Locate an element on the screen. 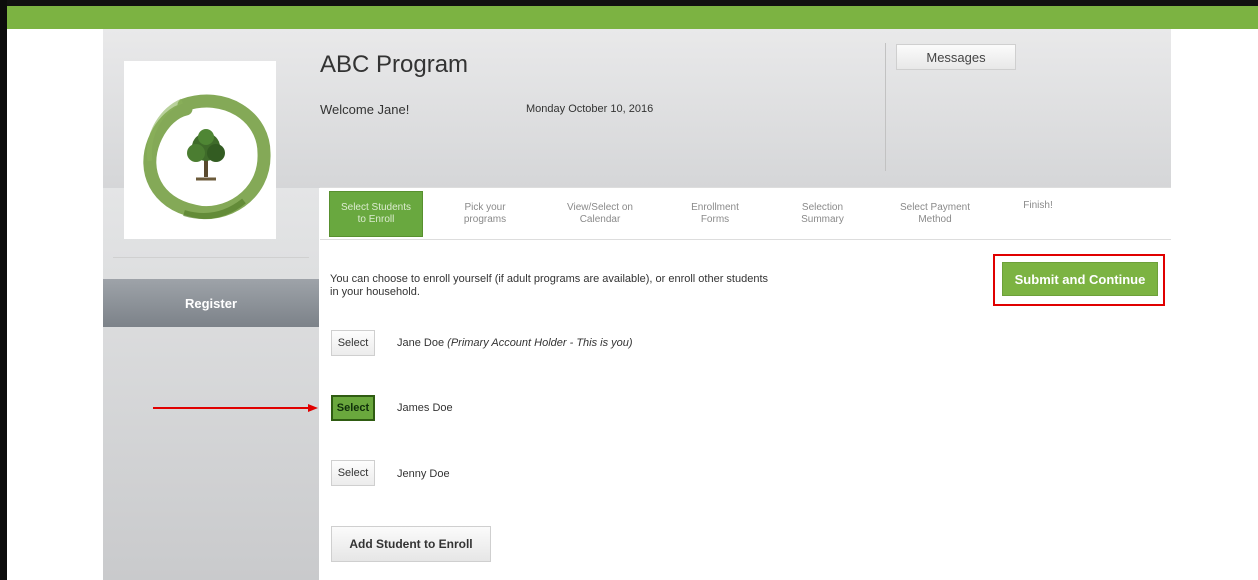  step-select-students: Select Students to Enroll is located at coordinates (376, 214).